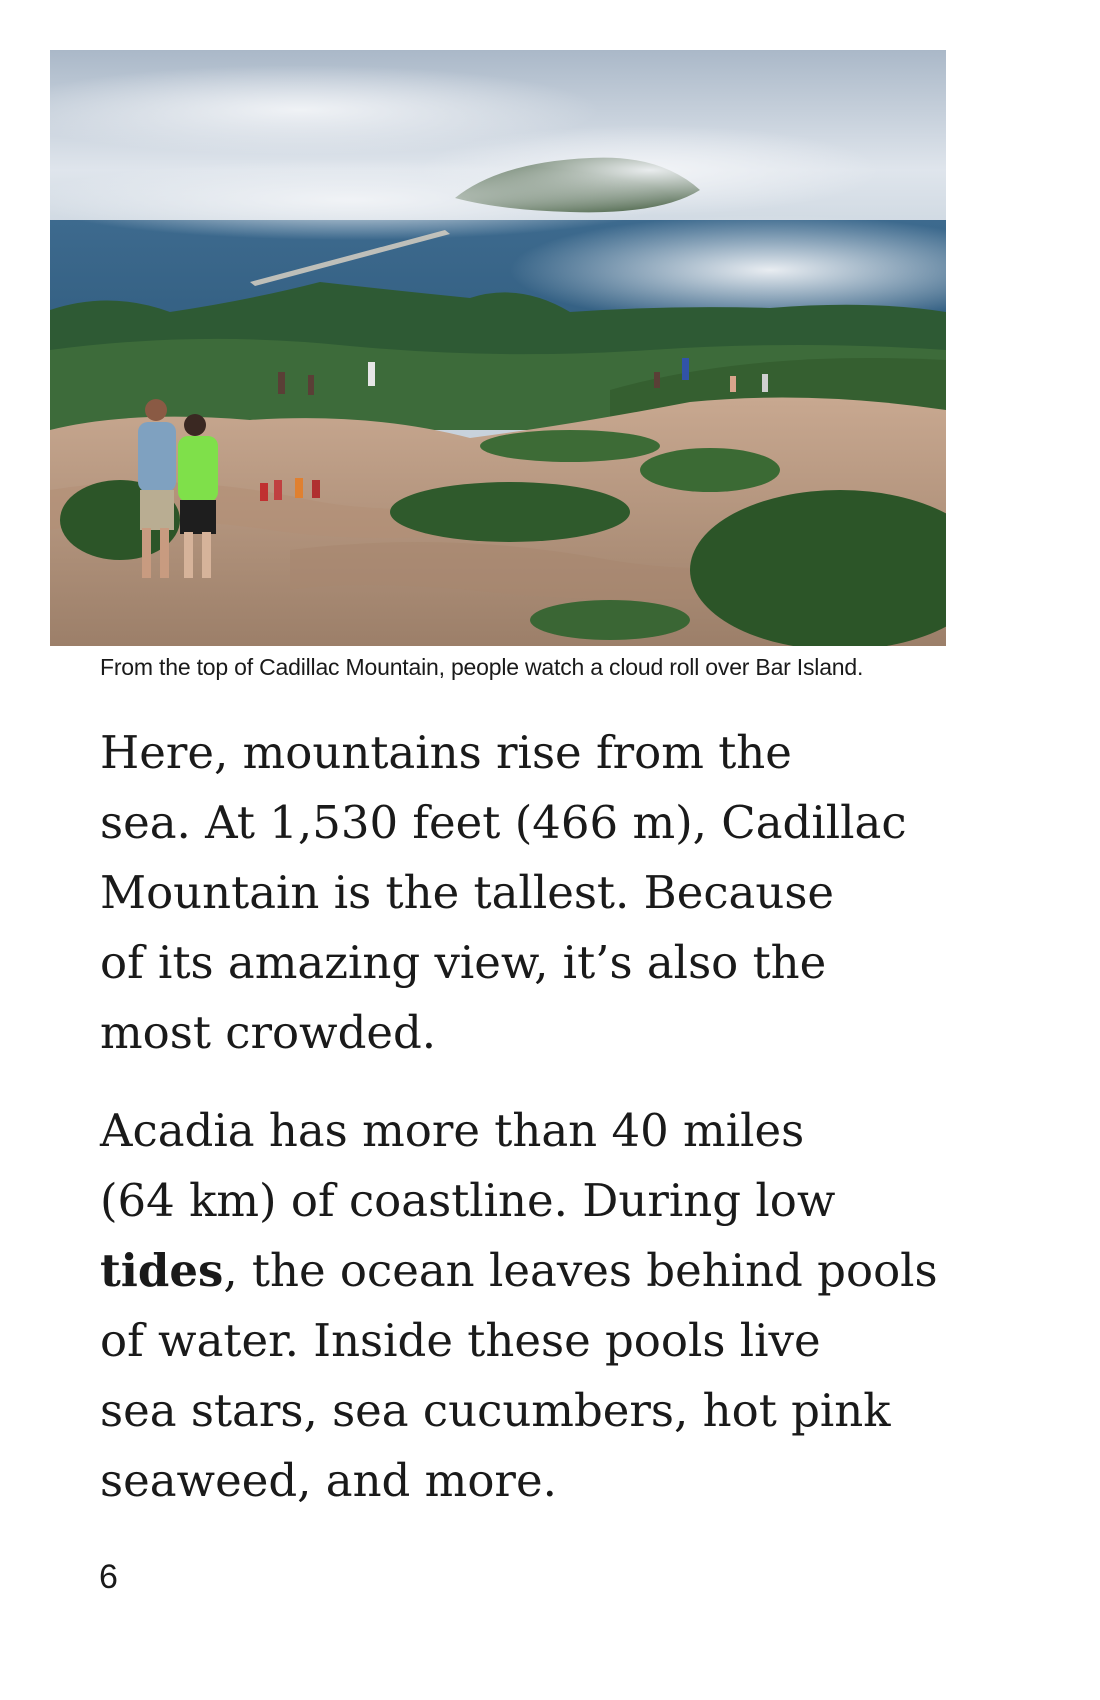  What do you see at coordinates (495, 1410) in the screenshot?
I see `text-line: sea stars, sea cucumbers, hot pink` at bounding box center [495, 1410].